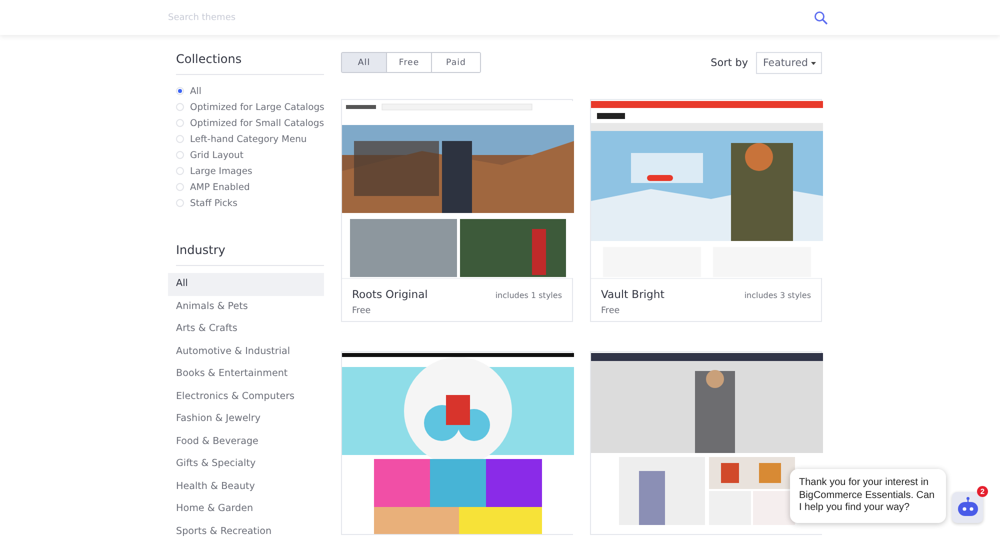 This screenshot has height=539, width=1000. What do you see at coordinates (214, 203) in the screenshot?
I see `radio-label: Staff Picks` at bounding box center [214, 203].